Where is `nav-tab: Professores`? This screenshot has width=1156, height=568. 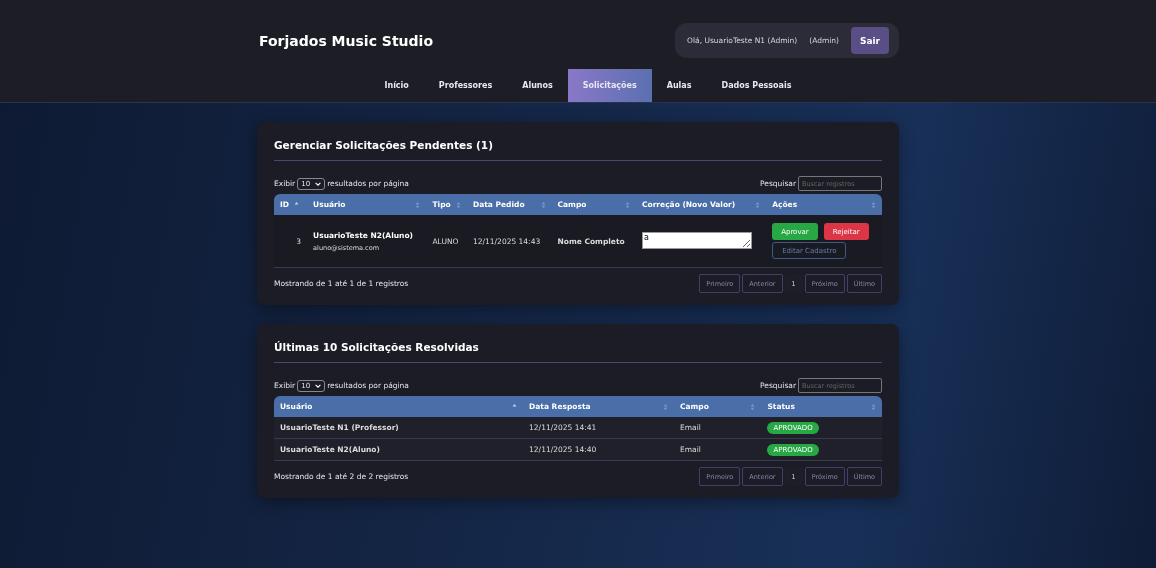 nav-tab: Professores is located at coordinates (465, 85).